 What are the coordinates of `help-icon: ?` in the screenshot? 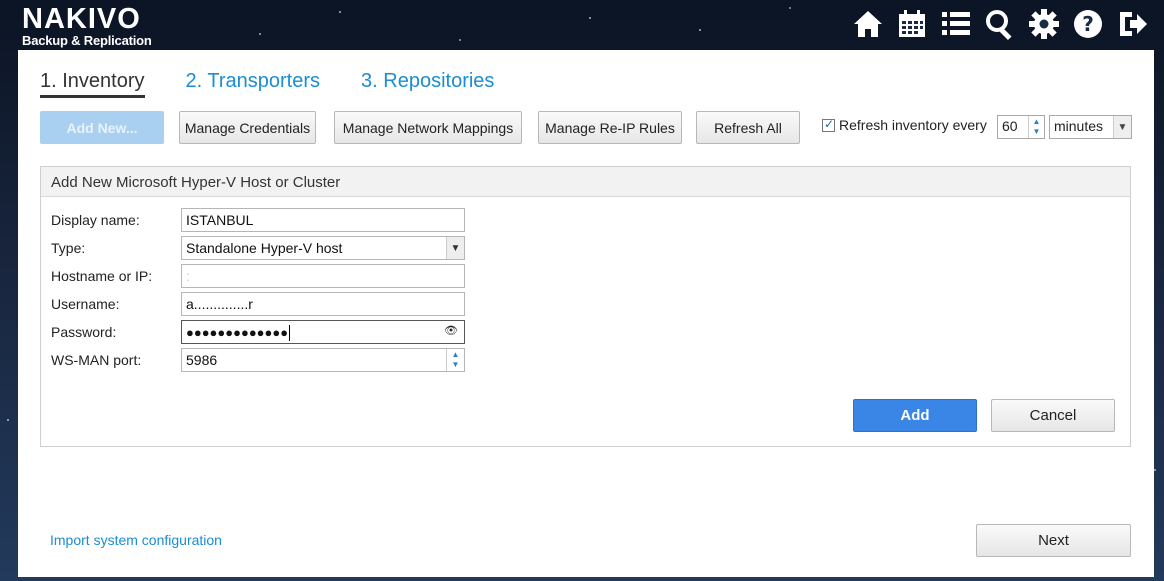 It's located at (1088, 24).